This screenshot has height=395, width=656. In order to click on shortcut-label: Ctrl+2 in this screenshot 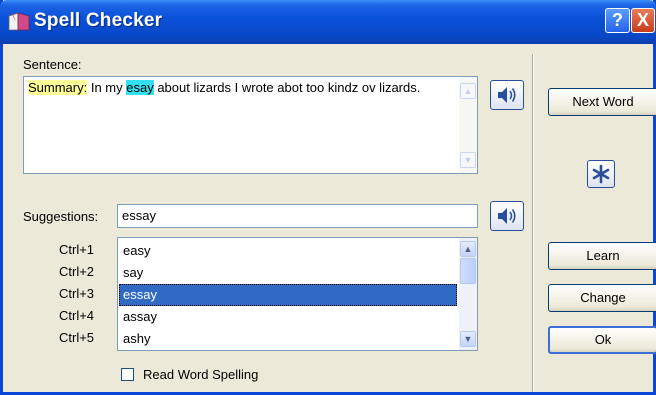, I will do `click(77, 271)`.